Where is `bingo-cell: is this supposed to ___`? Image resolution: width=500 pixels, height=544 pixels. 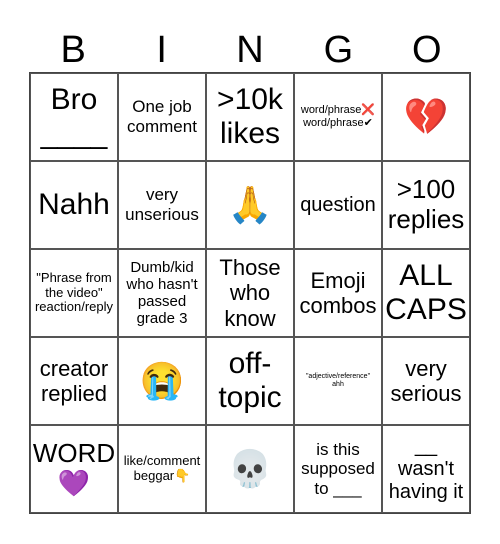
bingo-cell: is this supposed to ___ is located at coordinates (338, 469).